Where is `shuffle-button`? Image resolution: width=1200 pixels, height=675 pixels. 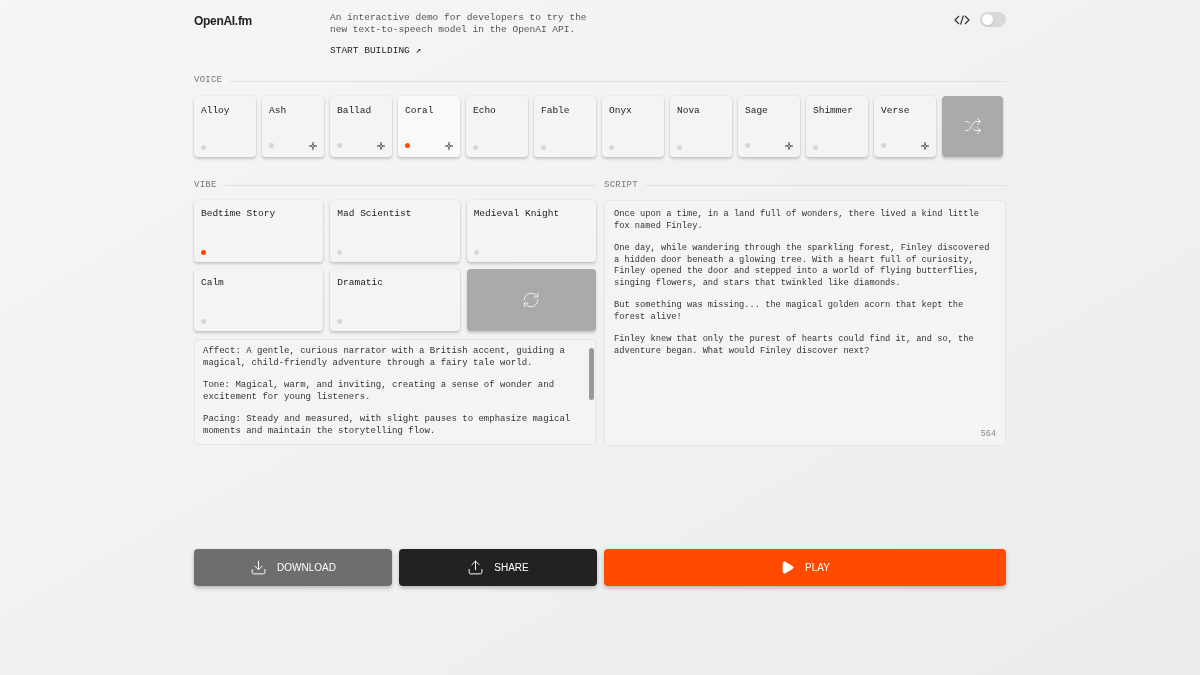
shuffle-button is located at coordinates (972, 126).